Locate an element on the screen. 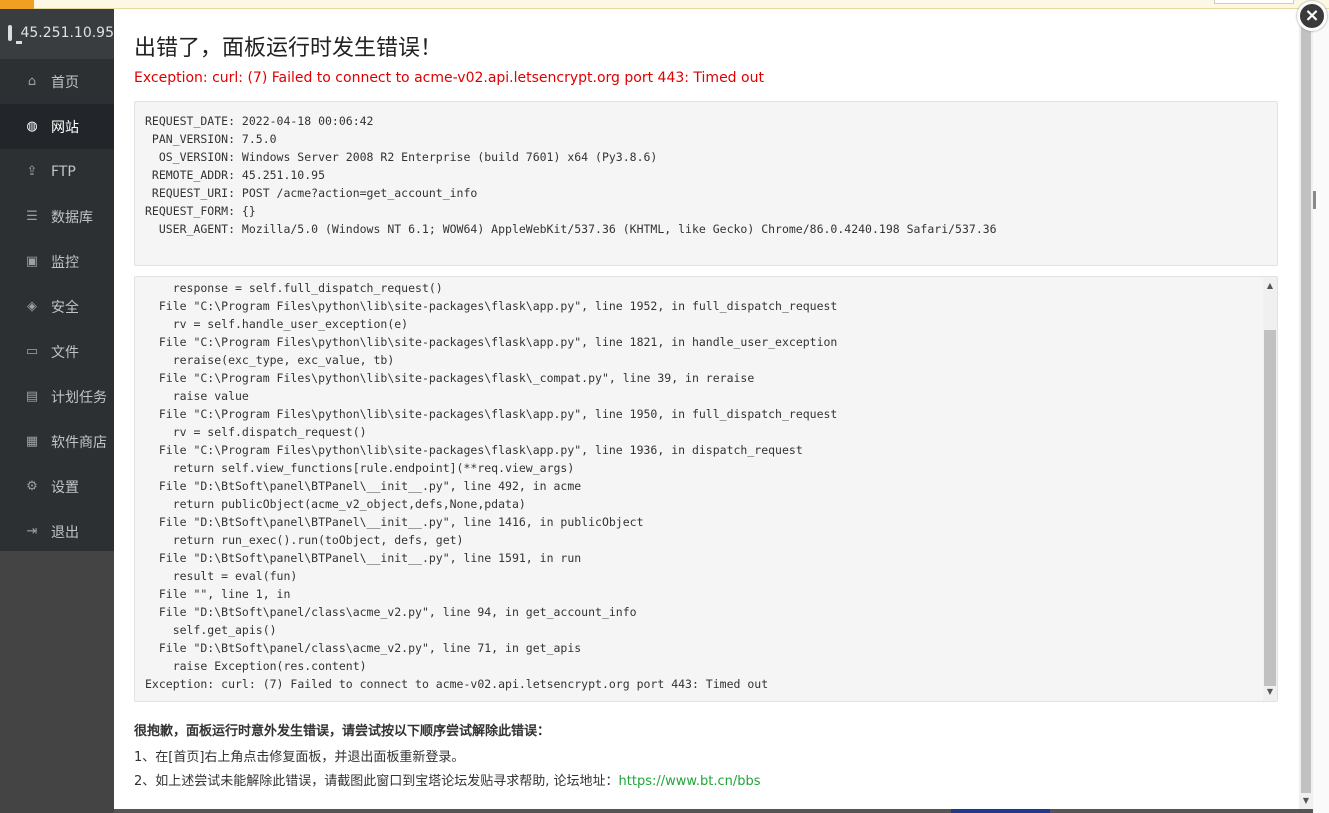 Image resolution: width=1329 pixels, height=813 pixels. sidebar-item-label: 计划任务 is located at coordinates (79, 397).